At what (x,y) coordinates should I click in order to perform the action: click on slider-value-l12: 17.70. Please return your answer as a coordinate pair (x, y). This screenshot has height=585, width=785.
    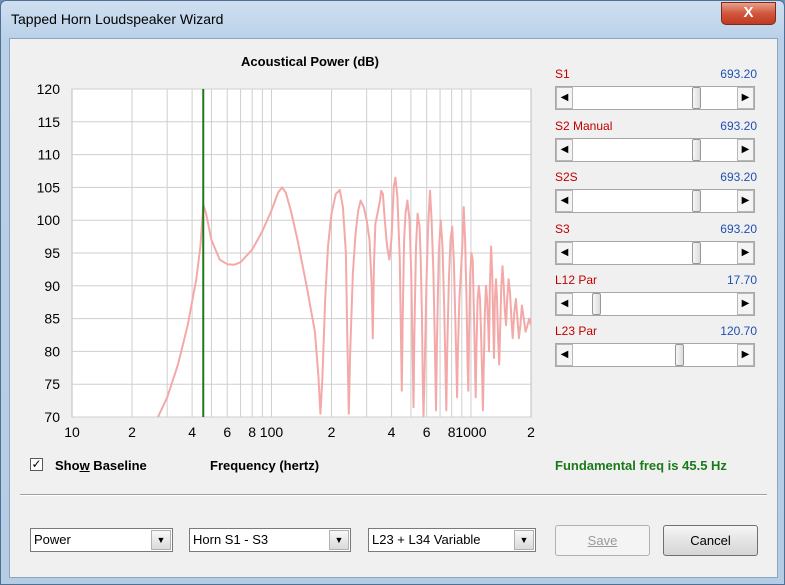
    Looking at the image, I should click on (741, 280).